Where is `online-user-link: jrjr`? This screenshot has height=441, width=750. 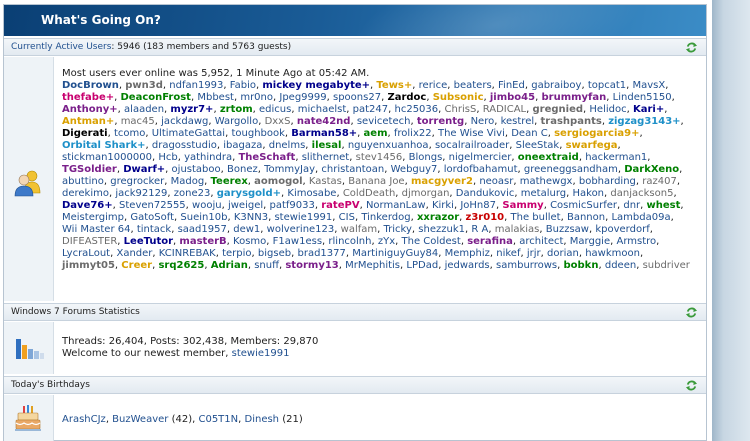
online-user-link: jrjr is located at coordinates (534, 253).